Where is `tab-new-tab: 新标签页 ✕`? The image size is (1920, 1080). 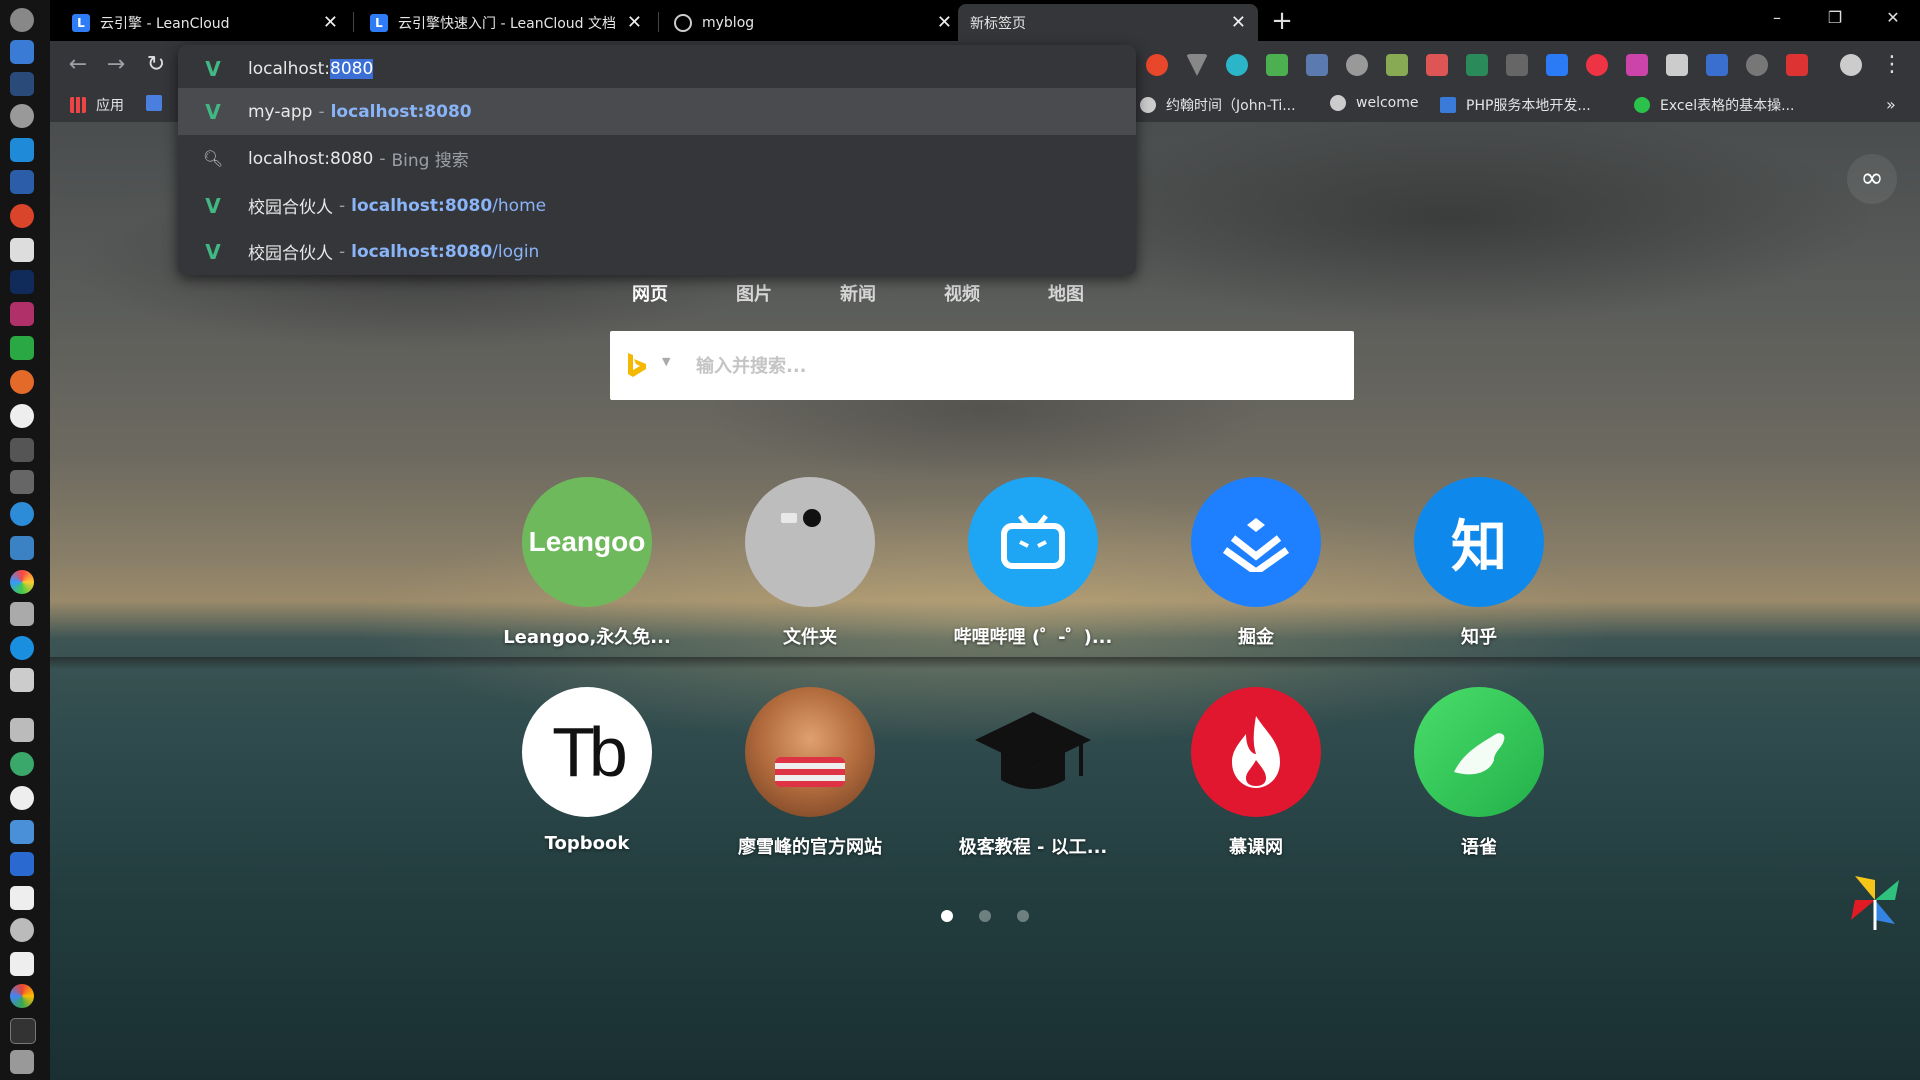
tab-new-tab: 新标签页 ✕ is located at coordinates (1108, 22).